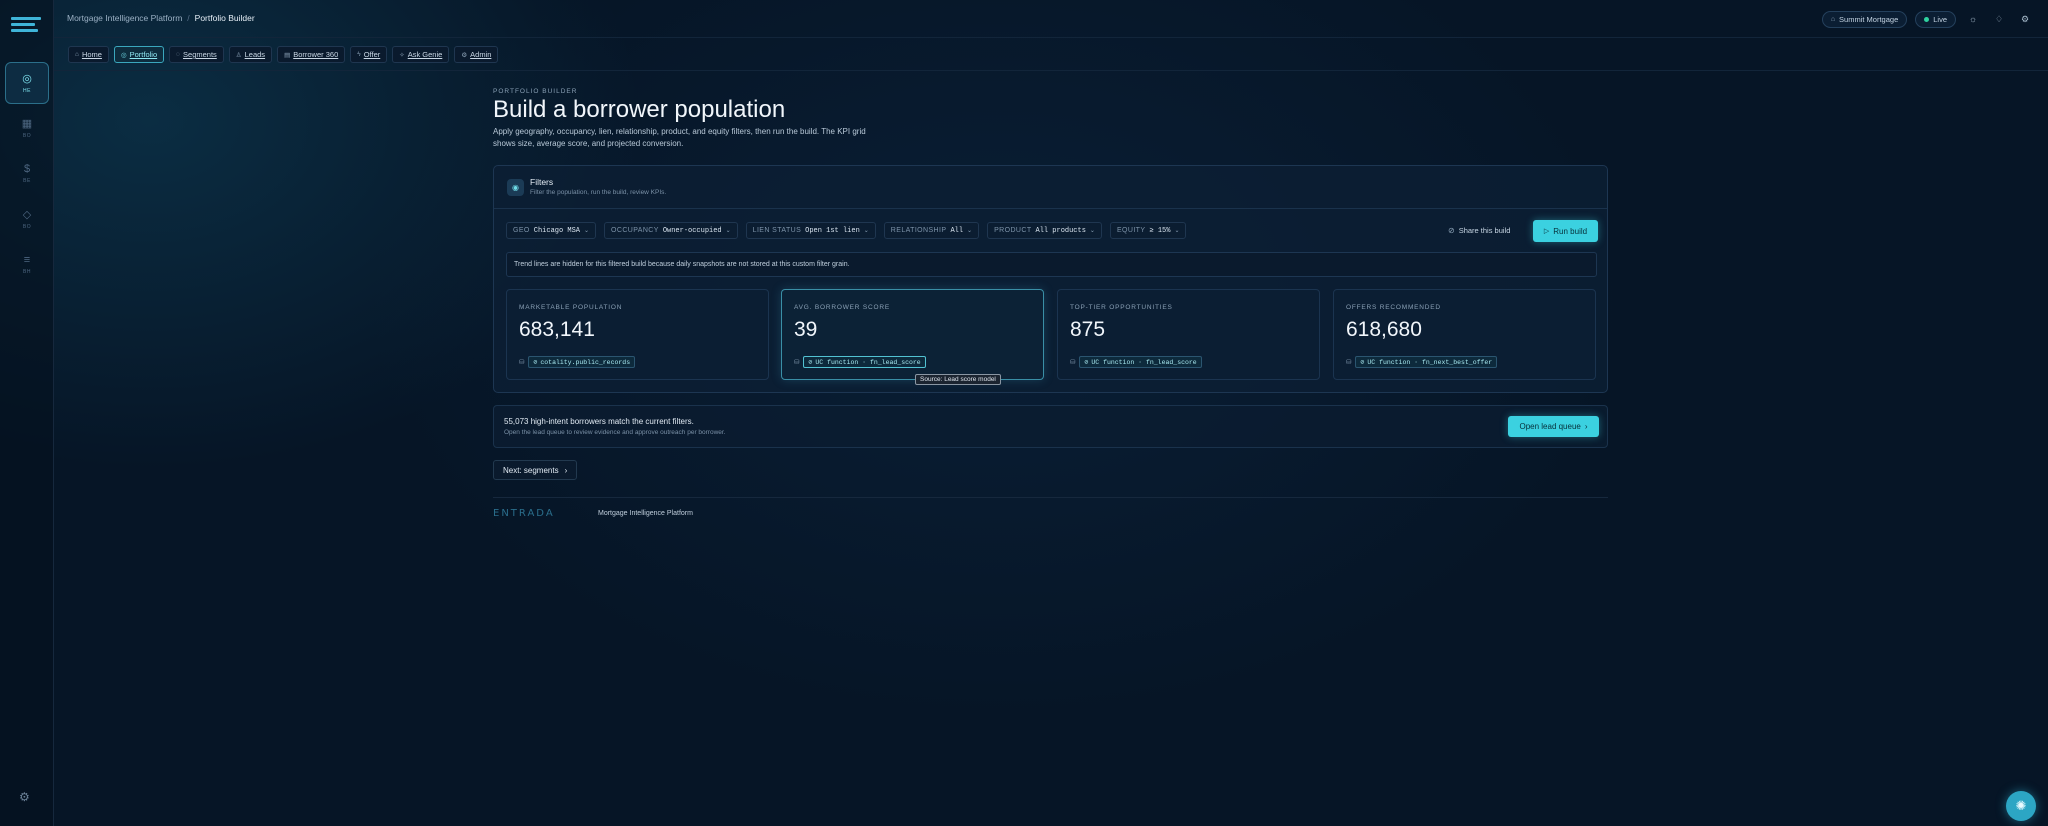 This screenshot has width=2048, height=826. I want to click on source-label: UC function · fn_lead_score, so click(868, 362).